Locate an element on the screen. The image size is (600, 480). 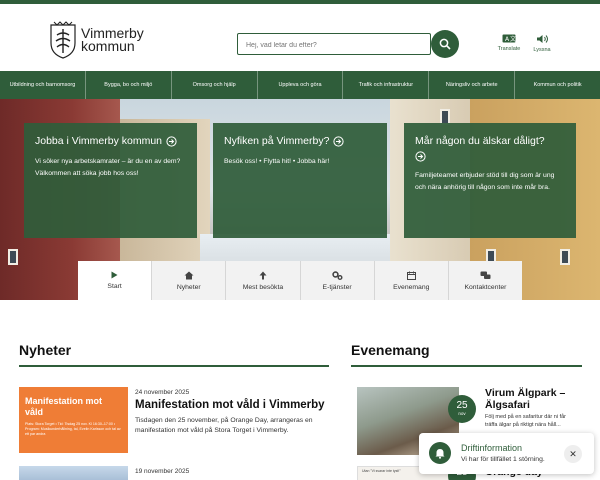
event-item-1-month: nov is located at coordinates (462, 413).